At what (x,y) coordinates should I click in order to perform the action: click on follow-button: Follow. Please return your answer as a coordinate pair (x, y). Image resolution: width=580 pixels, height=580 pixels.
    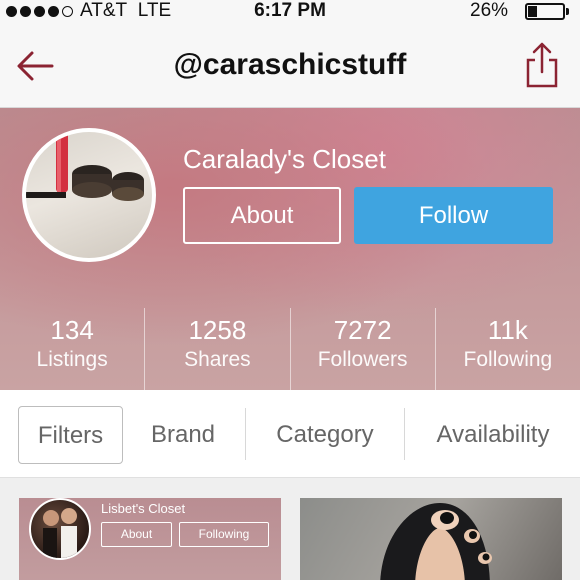
    Looking at the image, I should click on (453, 215).